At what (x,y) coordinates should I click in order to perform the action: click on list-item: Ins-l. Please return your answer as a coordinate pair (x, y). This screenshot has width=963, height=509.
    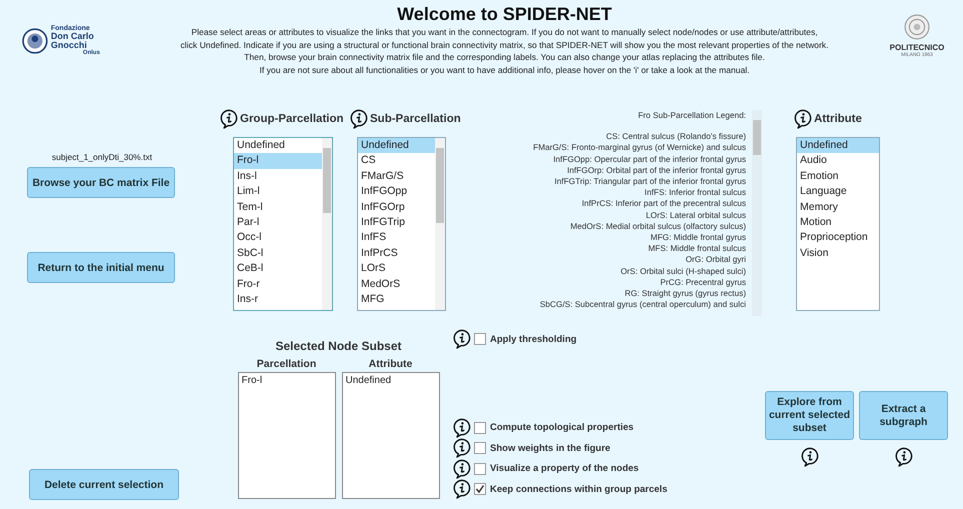
    Looking at the image, I should click on (278, 176).